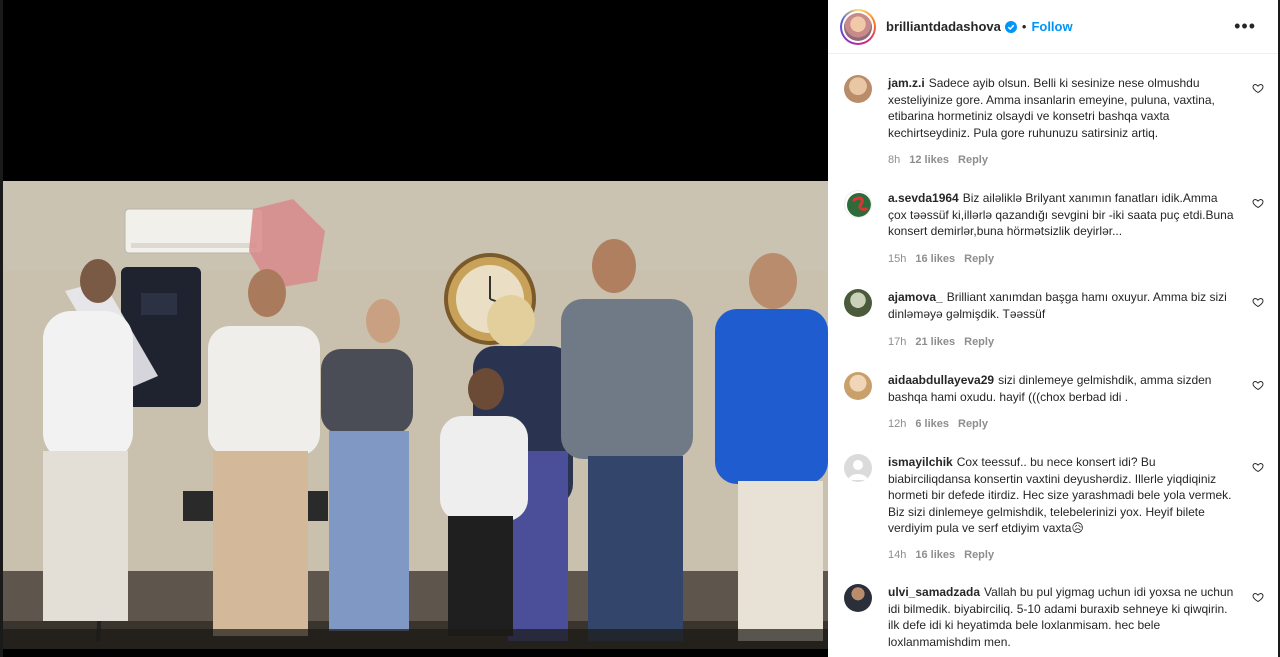  I want to click on comment-likes: 6 likes, so click(932, 424).